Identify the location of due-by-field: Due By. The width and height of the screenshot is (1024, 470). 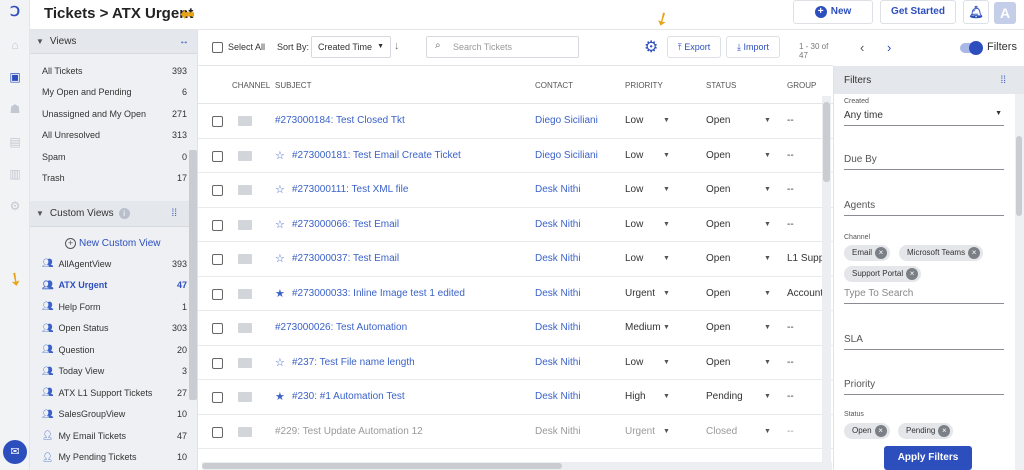
(924, 162).